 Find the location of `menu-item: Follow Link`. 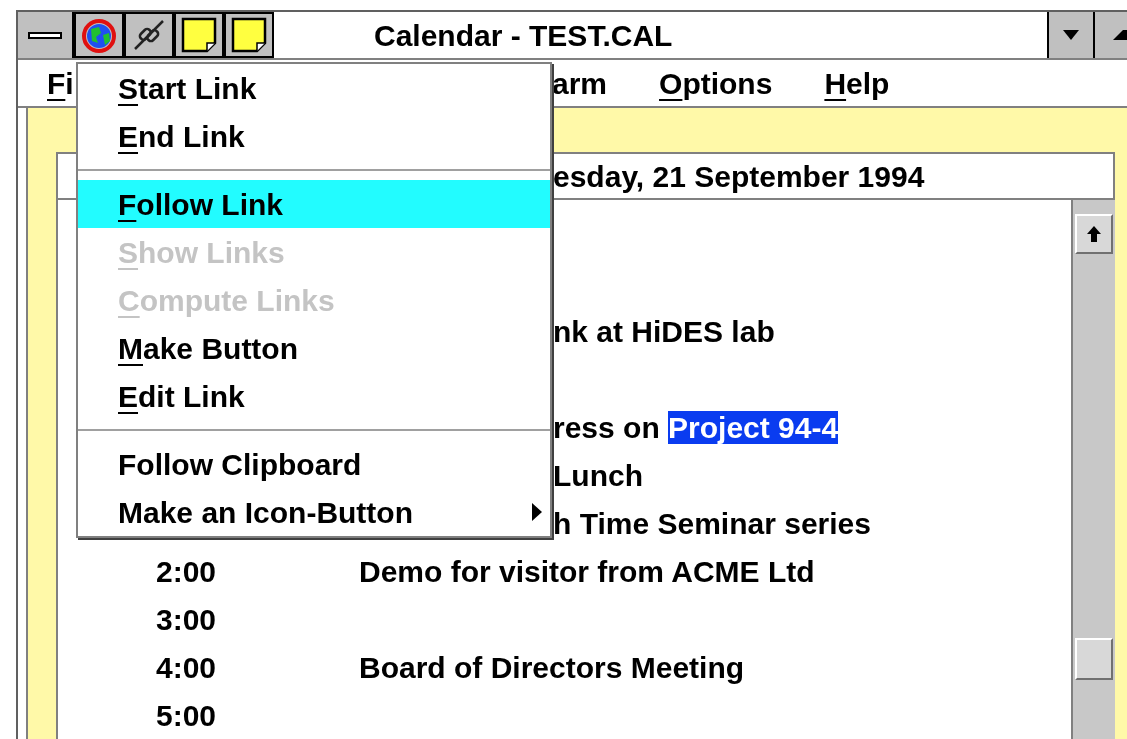

menu-item: Follow Link is located at coordinates (314, 204).